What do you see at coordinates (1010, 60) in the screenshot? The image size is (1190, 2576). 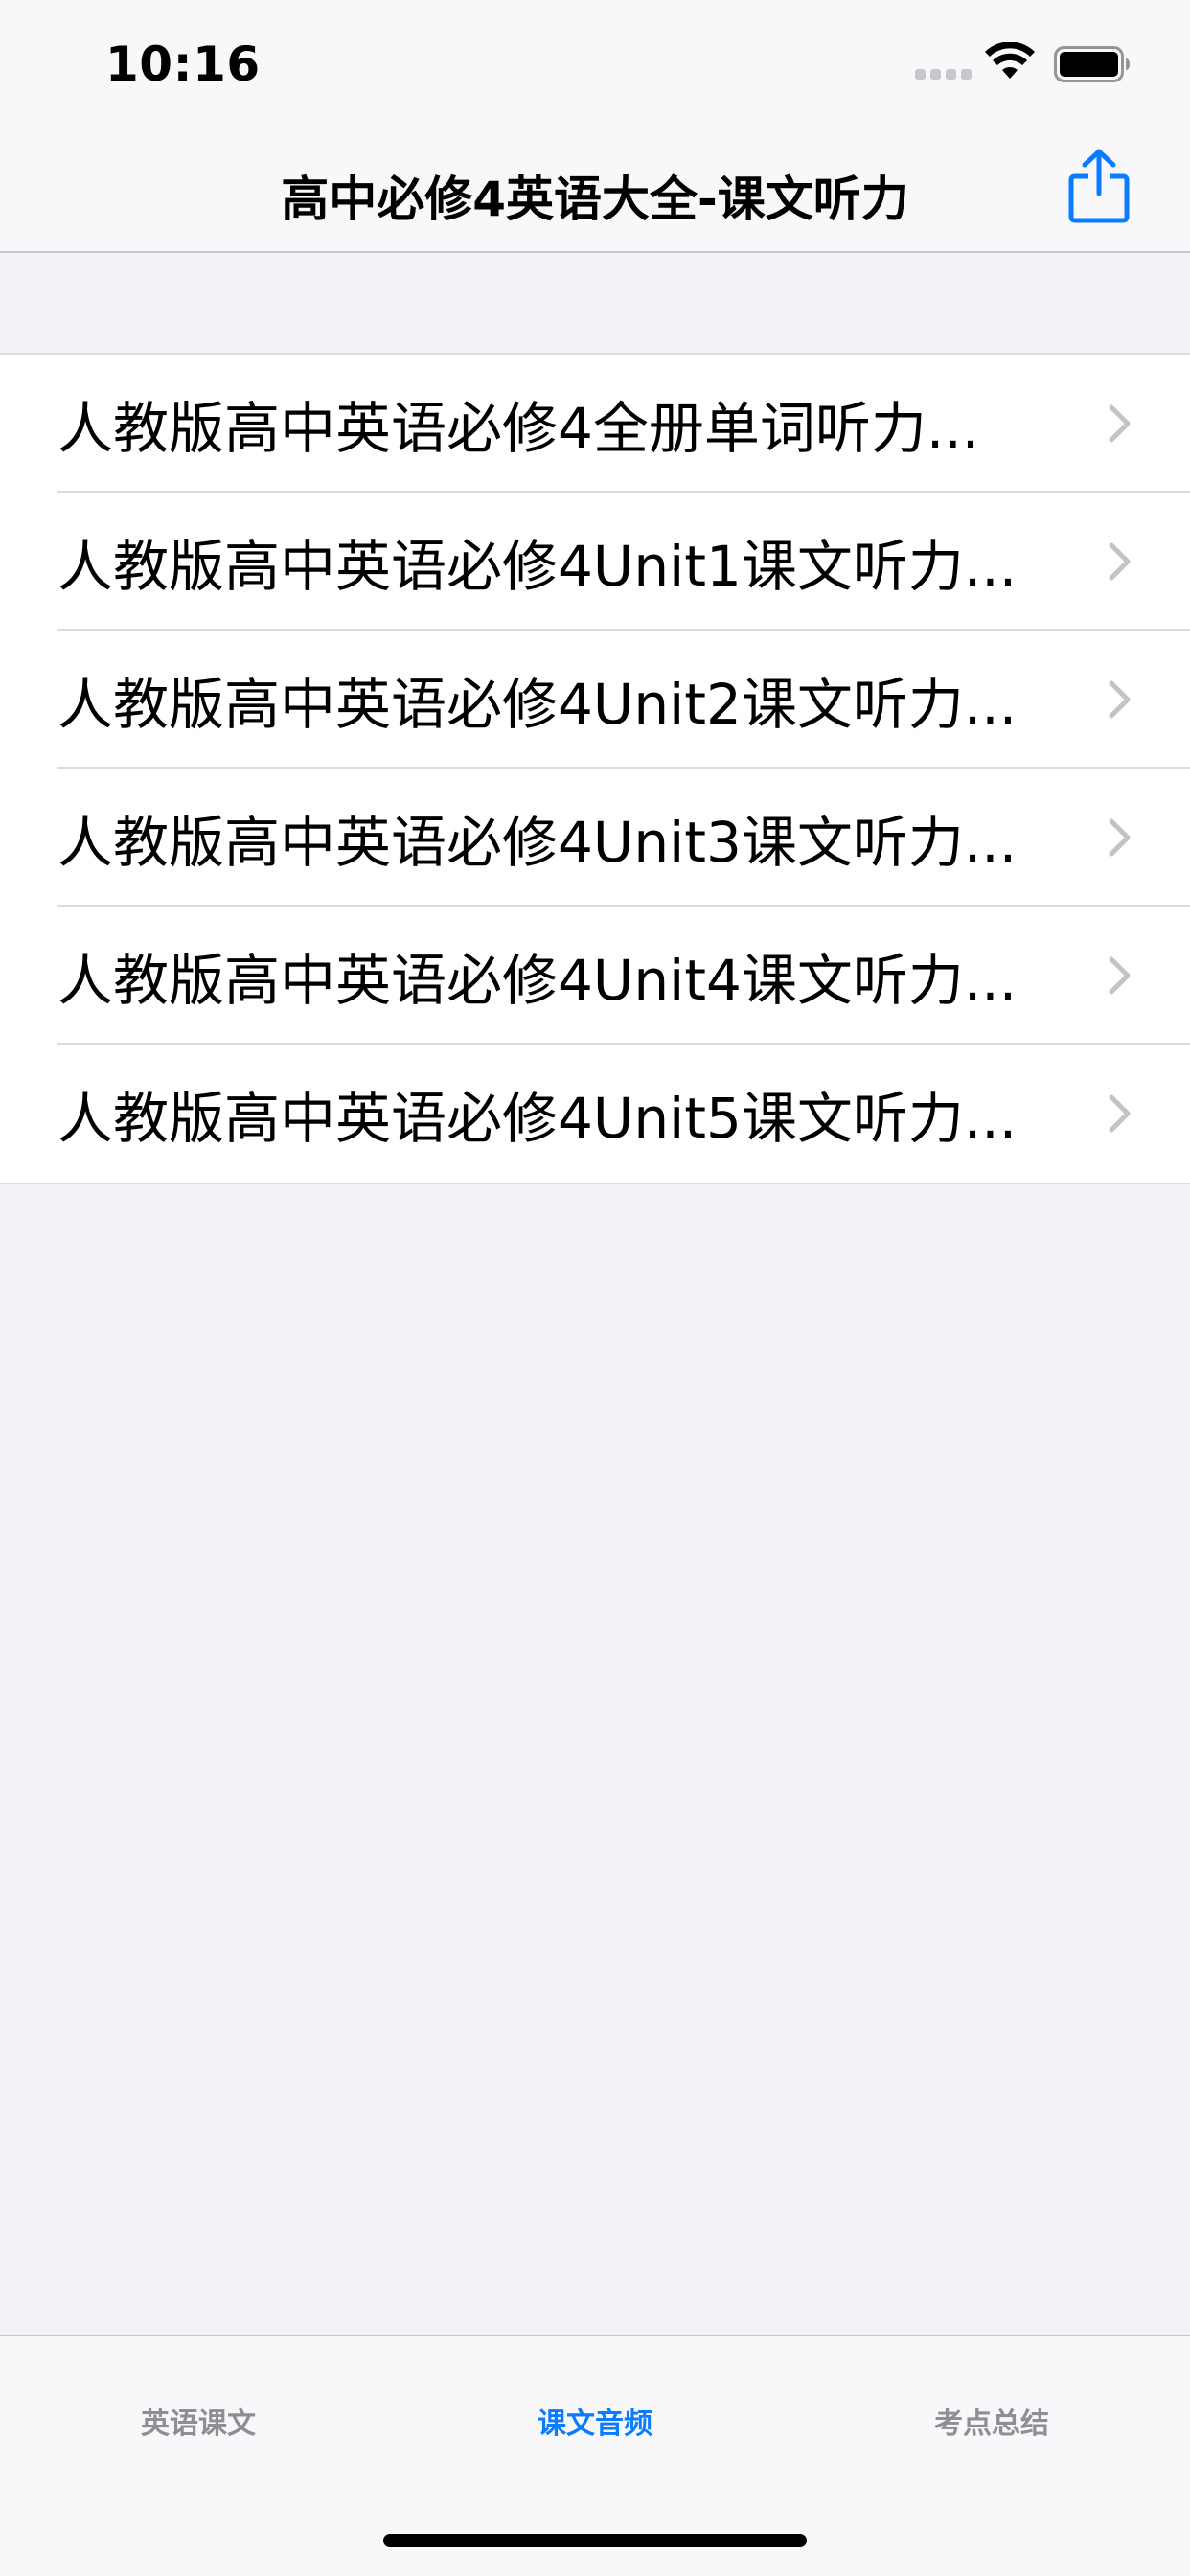 I see `wifi-icon` at bounding box center [1010, 60].